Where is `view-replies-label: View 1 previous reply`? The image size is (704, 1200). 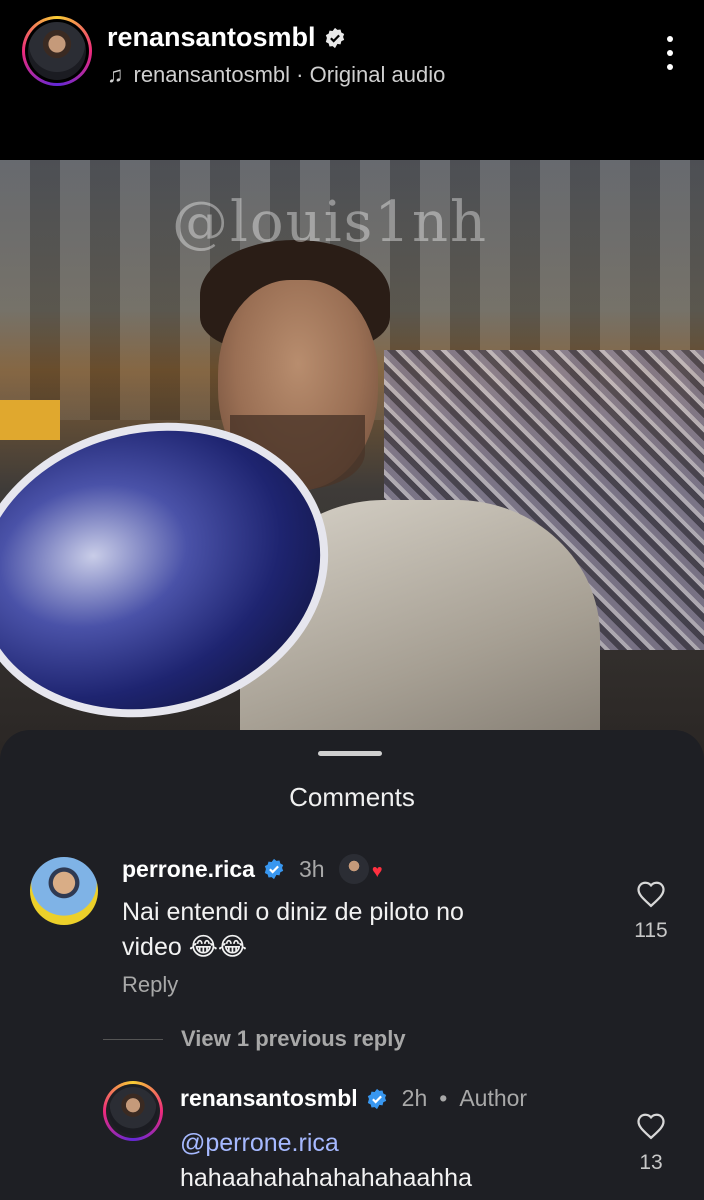
view-replies-label: View 1 previous reply is located at coordinates (293, 1039).